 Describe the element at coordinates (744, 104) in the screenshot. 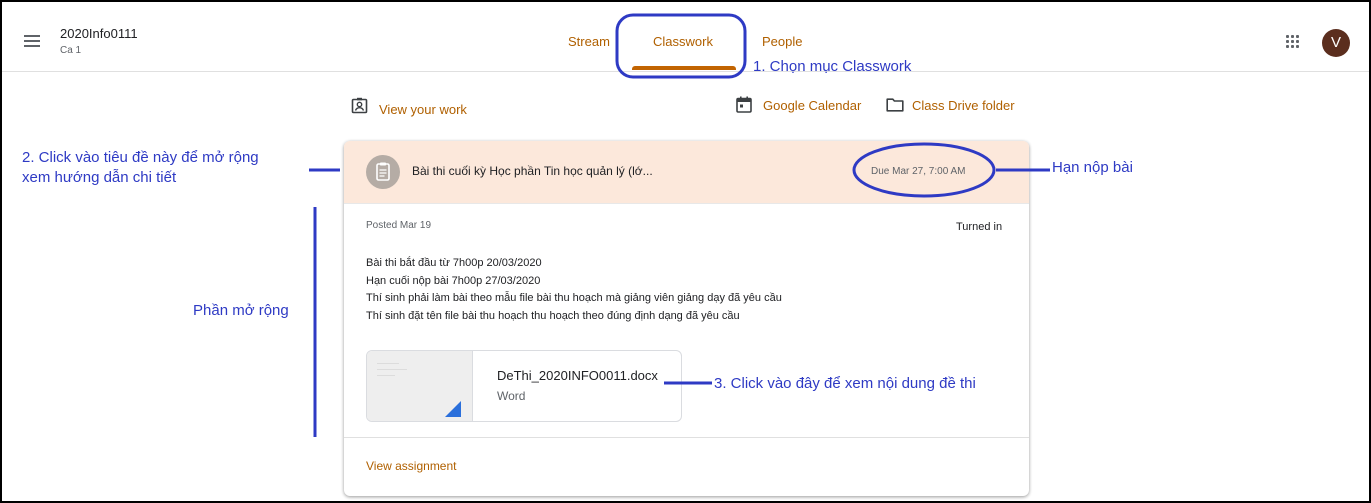

I see `calendar-icon` at that location.